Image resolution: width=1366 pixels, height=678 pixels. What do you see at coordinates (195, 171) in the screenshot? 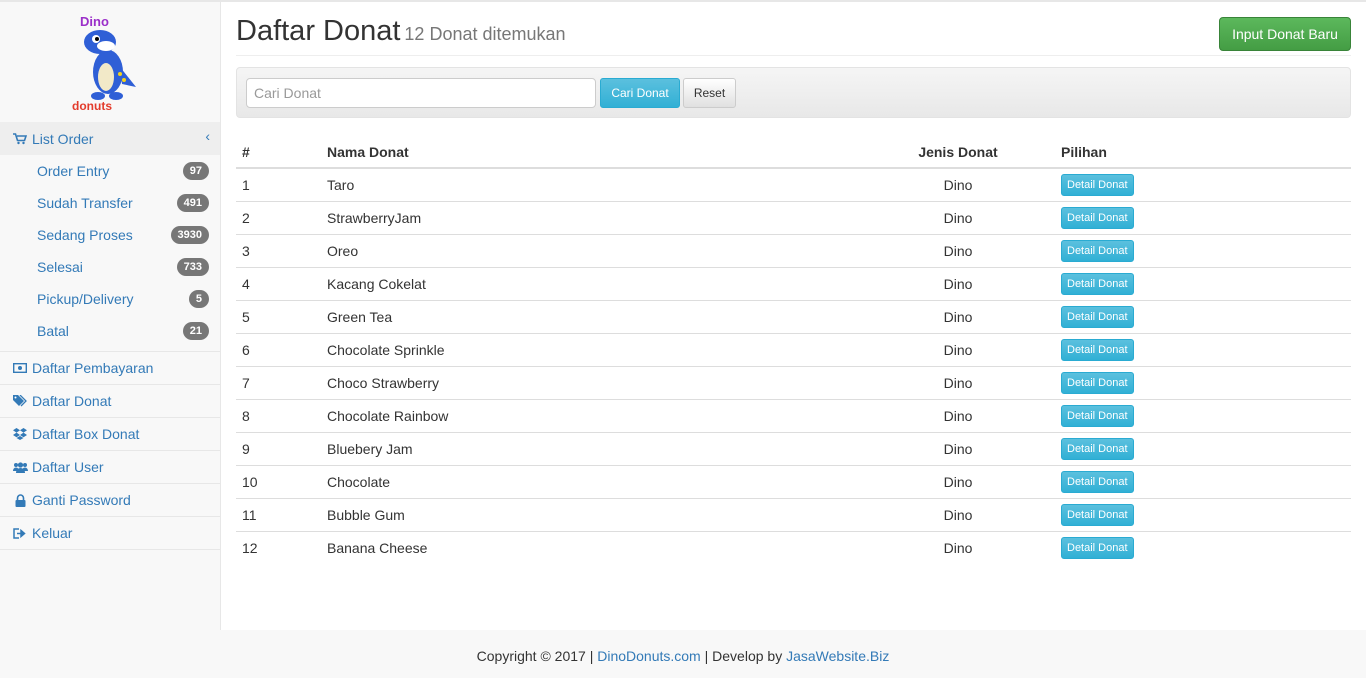
I see `count-badge: 97` at bounding box center [195, 171].